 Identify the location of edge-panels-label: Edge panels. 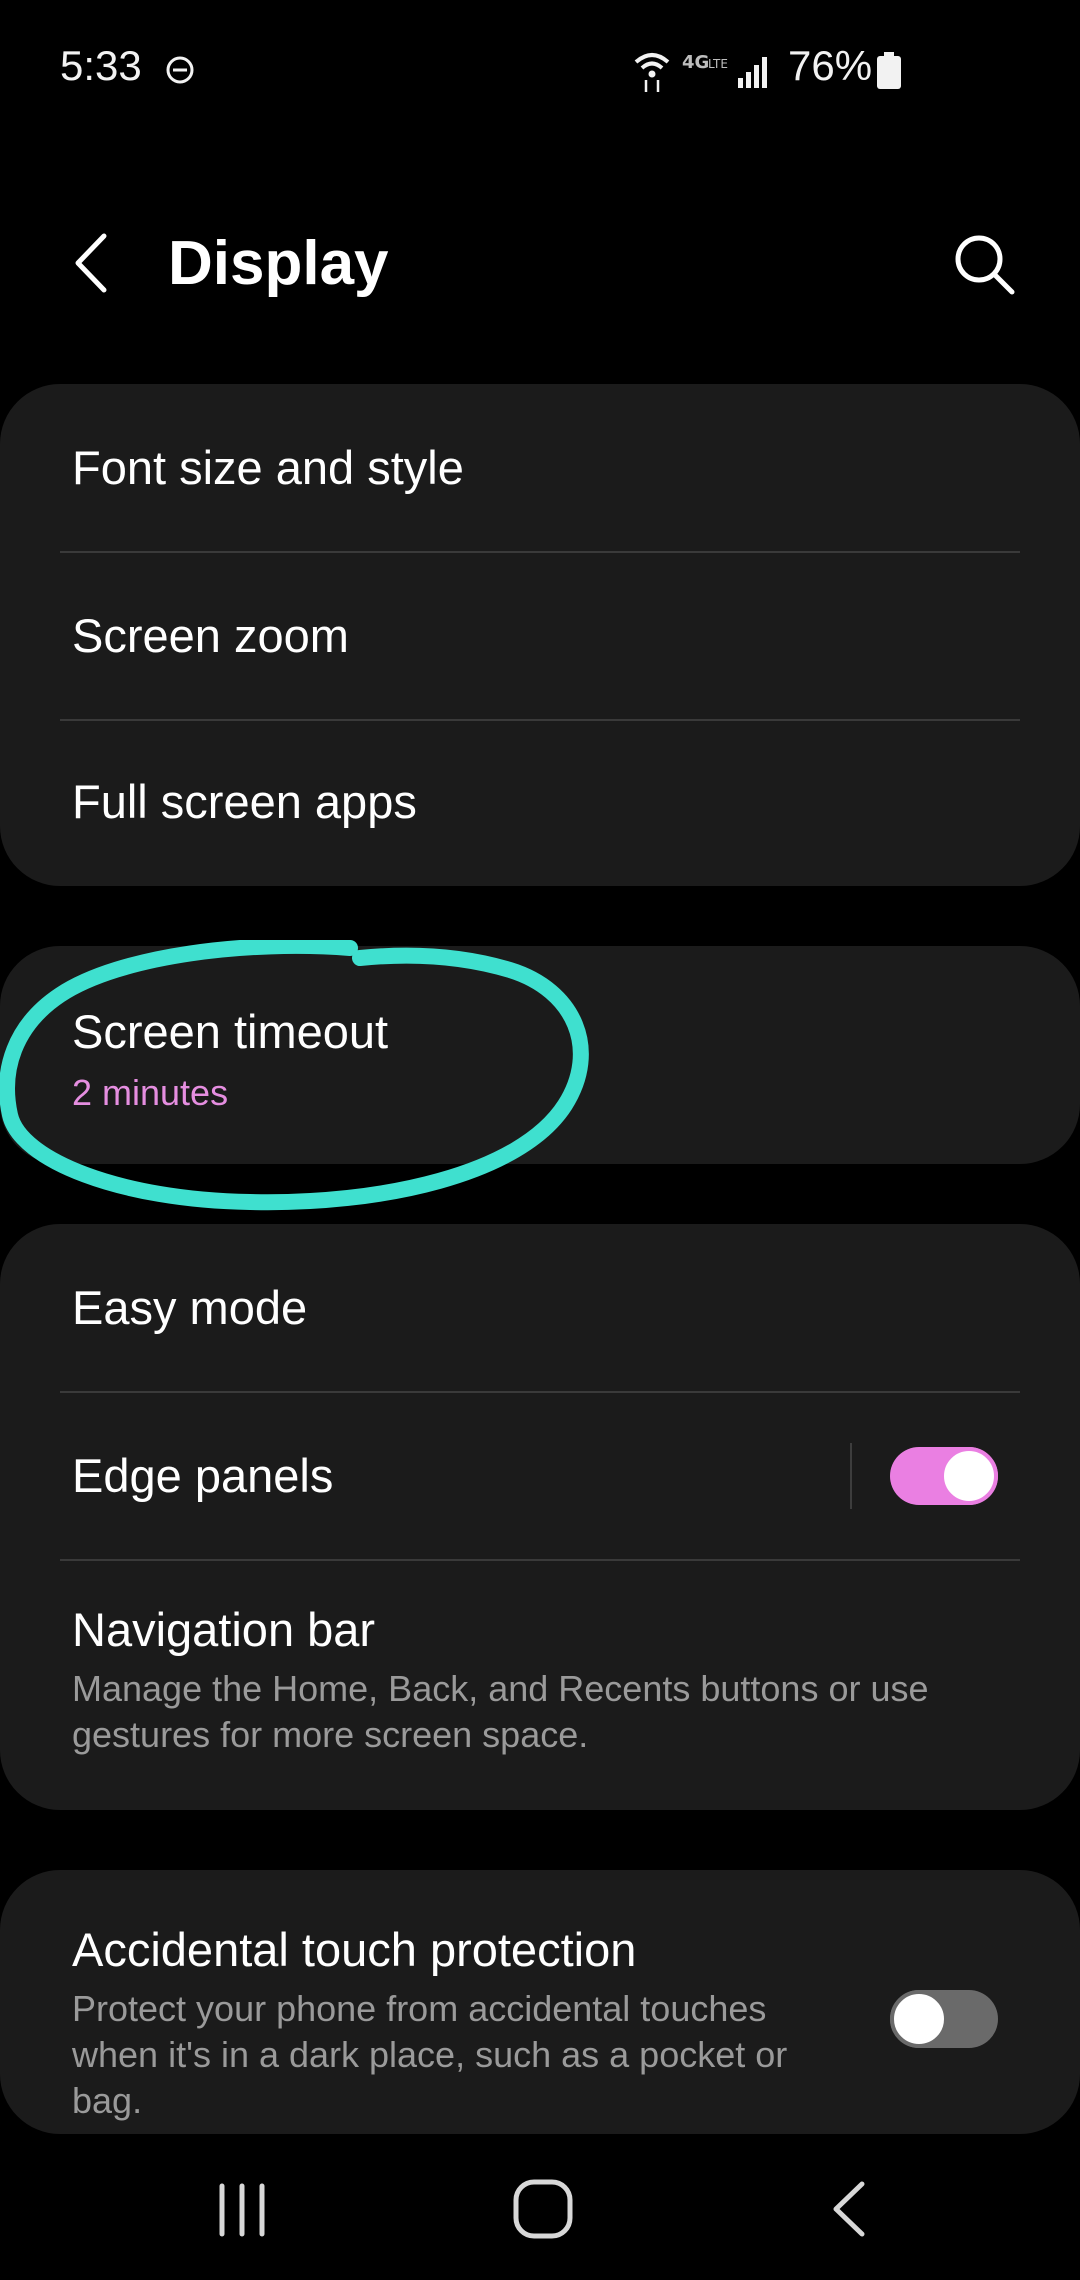
(203, 1475).